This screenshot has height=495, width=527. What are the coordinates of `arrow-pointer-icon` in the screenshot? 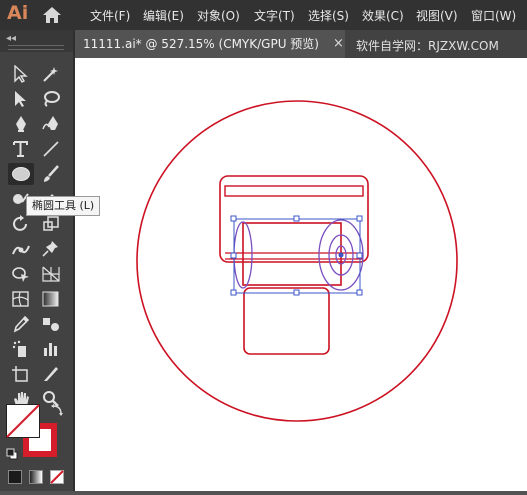 It's located at (21, 74).